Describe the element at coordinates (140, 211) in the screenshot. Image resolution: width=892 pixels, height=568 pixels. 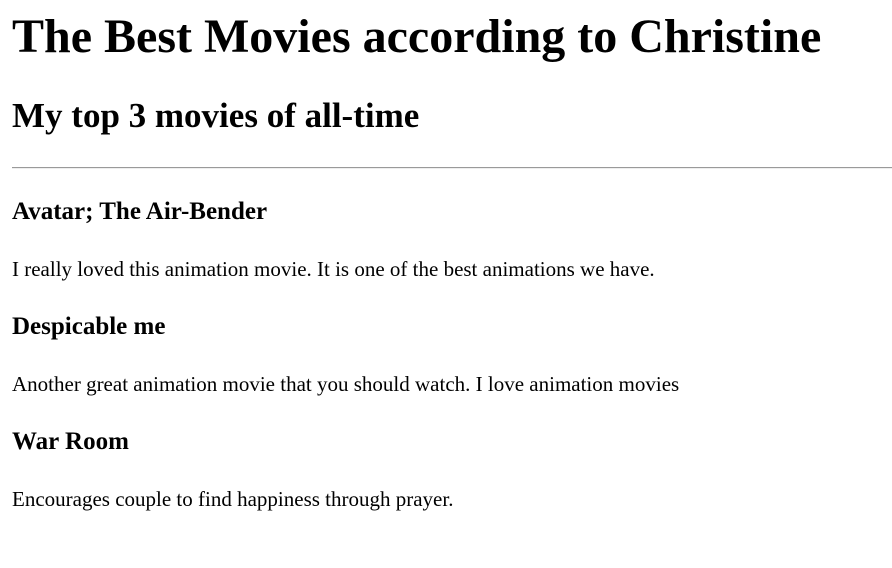
I see `movie-title: Avatar; The Air-Bender` at that location.